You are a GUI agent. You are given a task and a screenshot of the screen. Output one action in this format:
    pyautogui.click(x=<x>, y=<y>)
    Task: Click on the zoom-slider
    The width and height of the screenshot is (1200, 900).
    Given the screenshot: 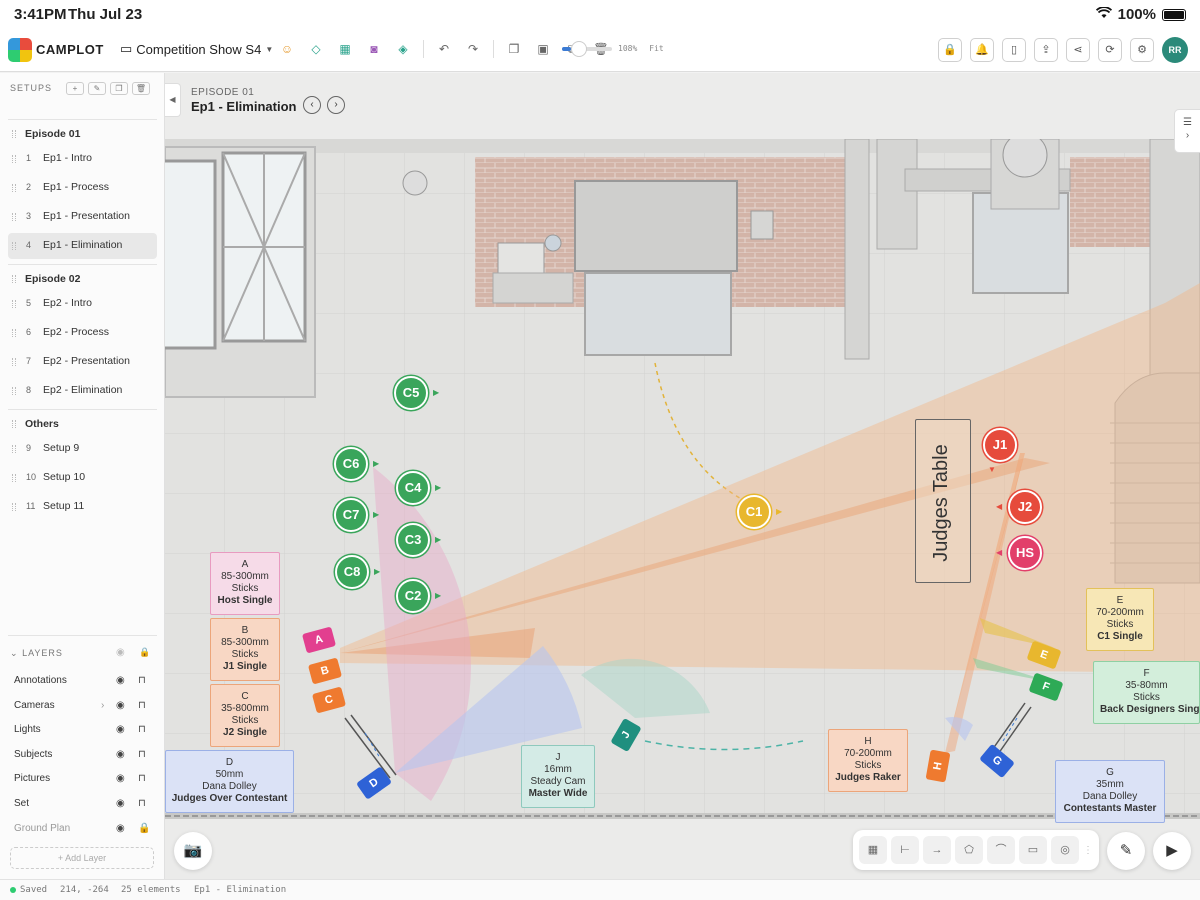 What is the action you would take?
    pyautogui.click(x=587, y=48)
    